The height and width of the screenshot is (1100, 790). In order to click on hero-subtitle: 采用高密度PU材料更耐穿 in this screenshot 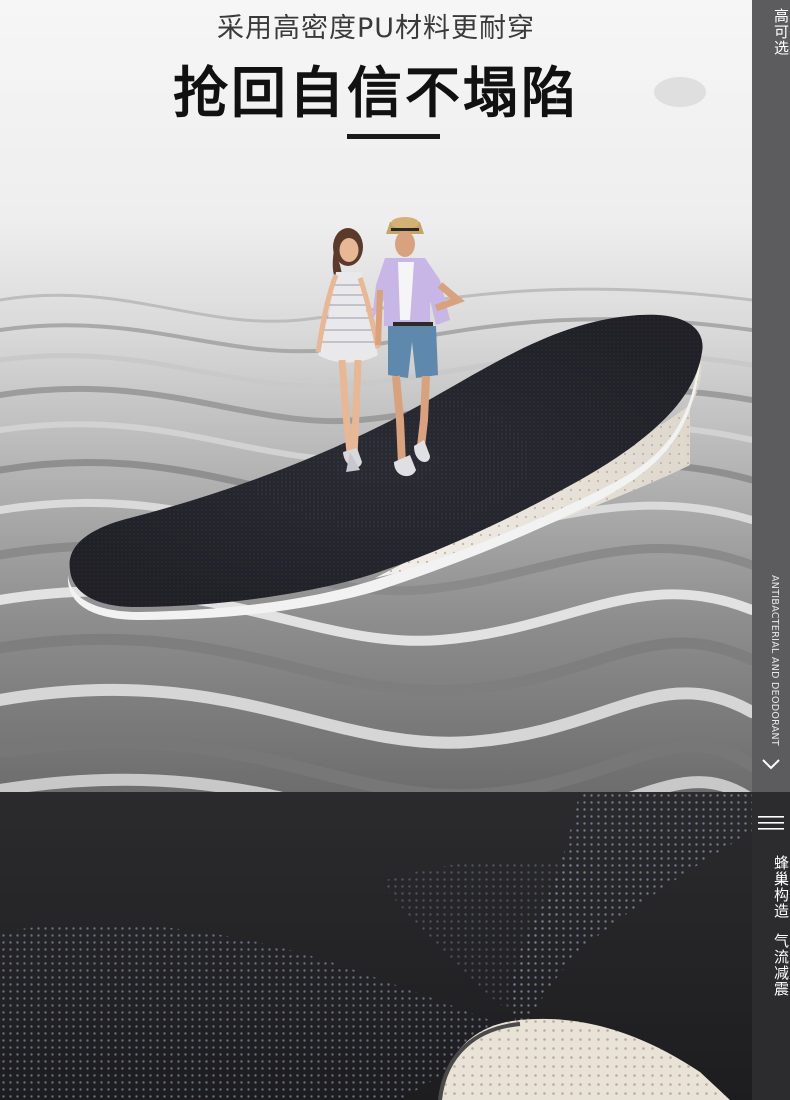, I will do `click(376, 28)`.